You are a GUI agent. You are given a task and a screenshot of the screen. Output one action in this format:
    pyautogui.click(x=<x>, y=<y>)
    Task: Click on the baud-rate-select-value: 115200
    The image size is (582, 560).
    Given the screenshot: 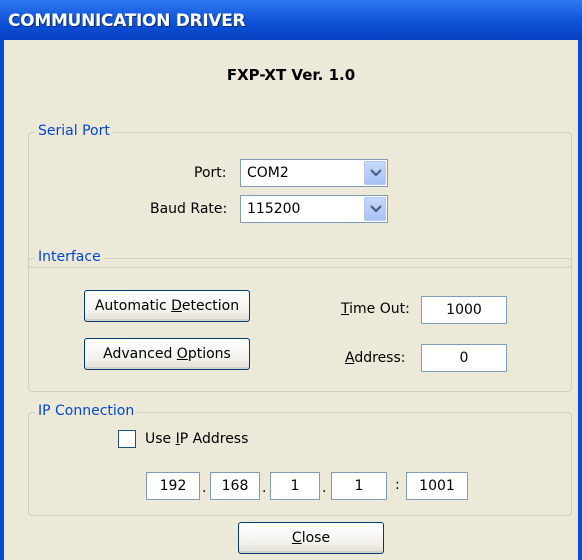 What is the action you would take?
    pyautogui.click(x=274, y=209)
    